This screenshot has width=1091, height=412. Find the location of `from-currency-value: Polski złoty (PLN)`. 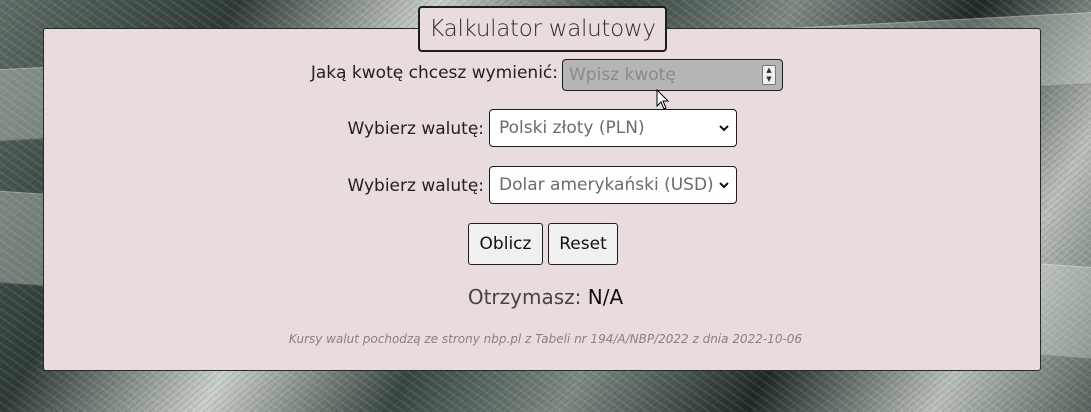

from-currency-value: Polski złoty (PLN) is located at coordinates (572, 128).